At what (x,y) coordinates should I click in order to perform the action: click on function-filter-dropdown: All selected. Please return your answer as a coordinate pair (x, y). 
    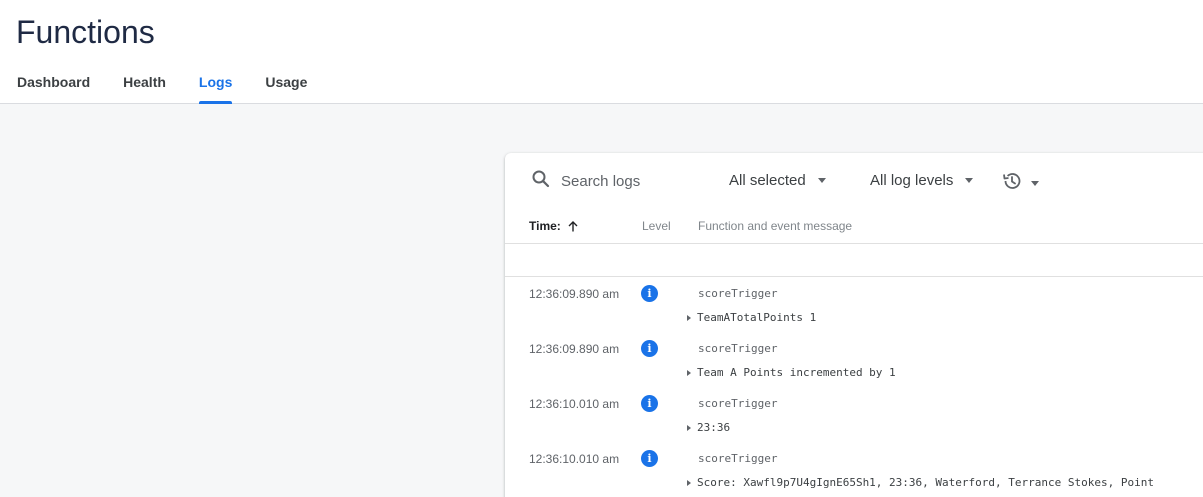
    Looking at the image, I should click on (777, 180).